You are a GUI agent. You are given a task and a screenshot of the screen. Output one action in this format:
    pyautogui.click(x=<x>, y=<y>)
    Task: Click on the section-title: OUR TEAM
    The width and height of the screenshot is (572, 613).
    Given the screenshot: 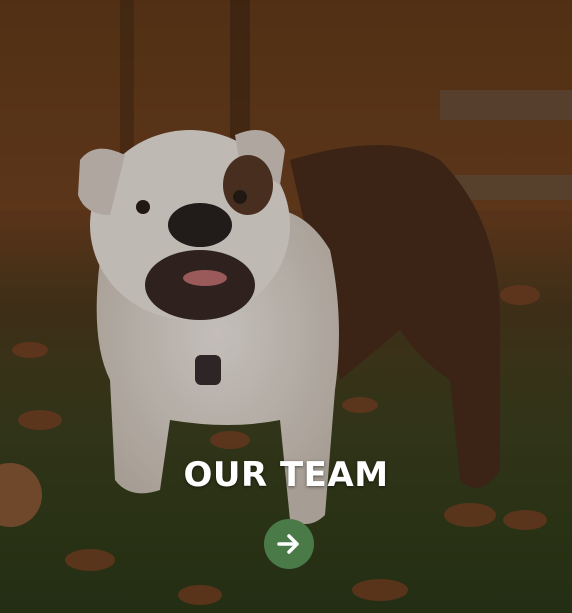 What is the action you would take?
    pyautogui.click(x=286, y=475)
    